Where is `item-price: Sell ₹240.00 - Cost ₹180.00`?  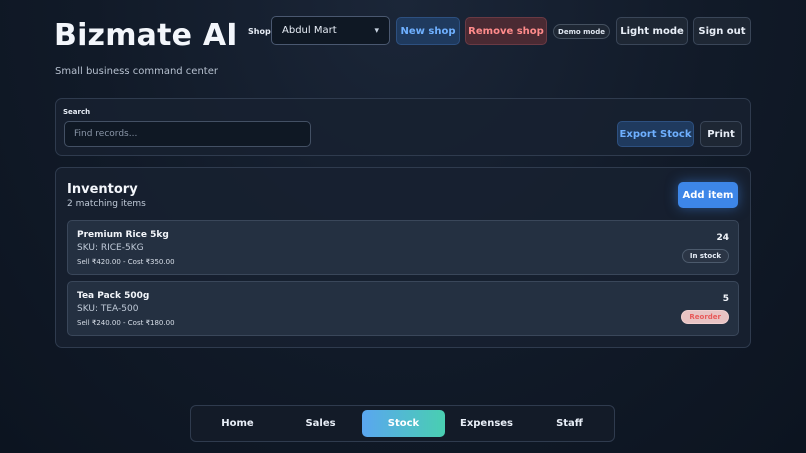
item-price: Sell ₹240.00 - Cost ₹180.00 is located at coordinates (126, 323).